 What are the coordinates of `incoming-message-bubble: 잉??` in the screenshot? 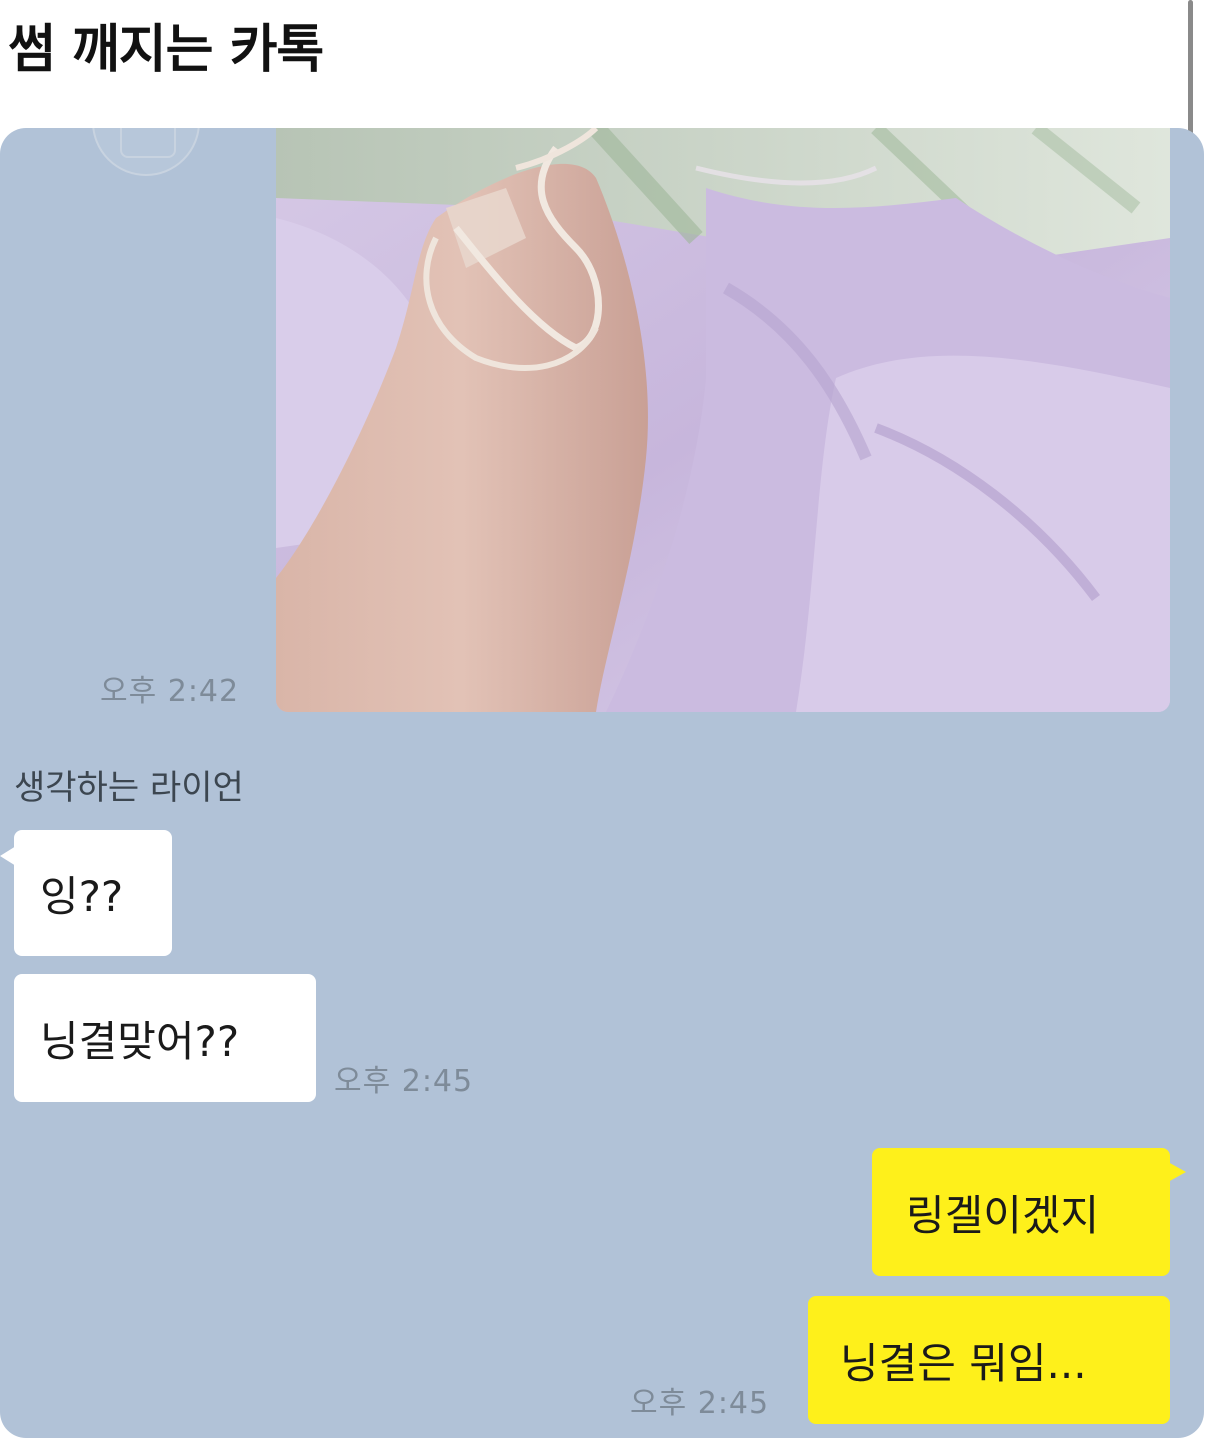 It's located at (86, 893).